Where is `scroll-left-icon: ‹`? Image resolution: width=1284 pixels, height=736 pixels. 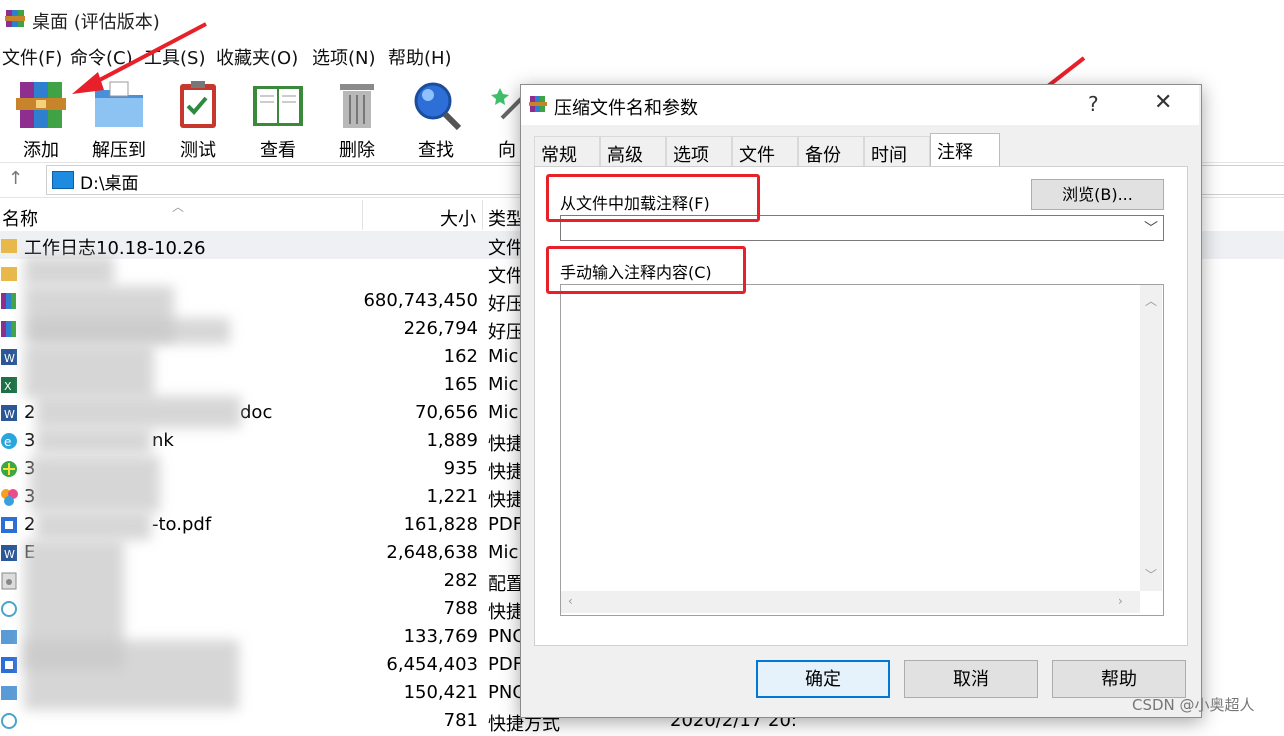 scroll-left-icon: ‹ is located at coordinates (570, 601).